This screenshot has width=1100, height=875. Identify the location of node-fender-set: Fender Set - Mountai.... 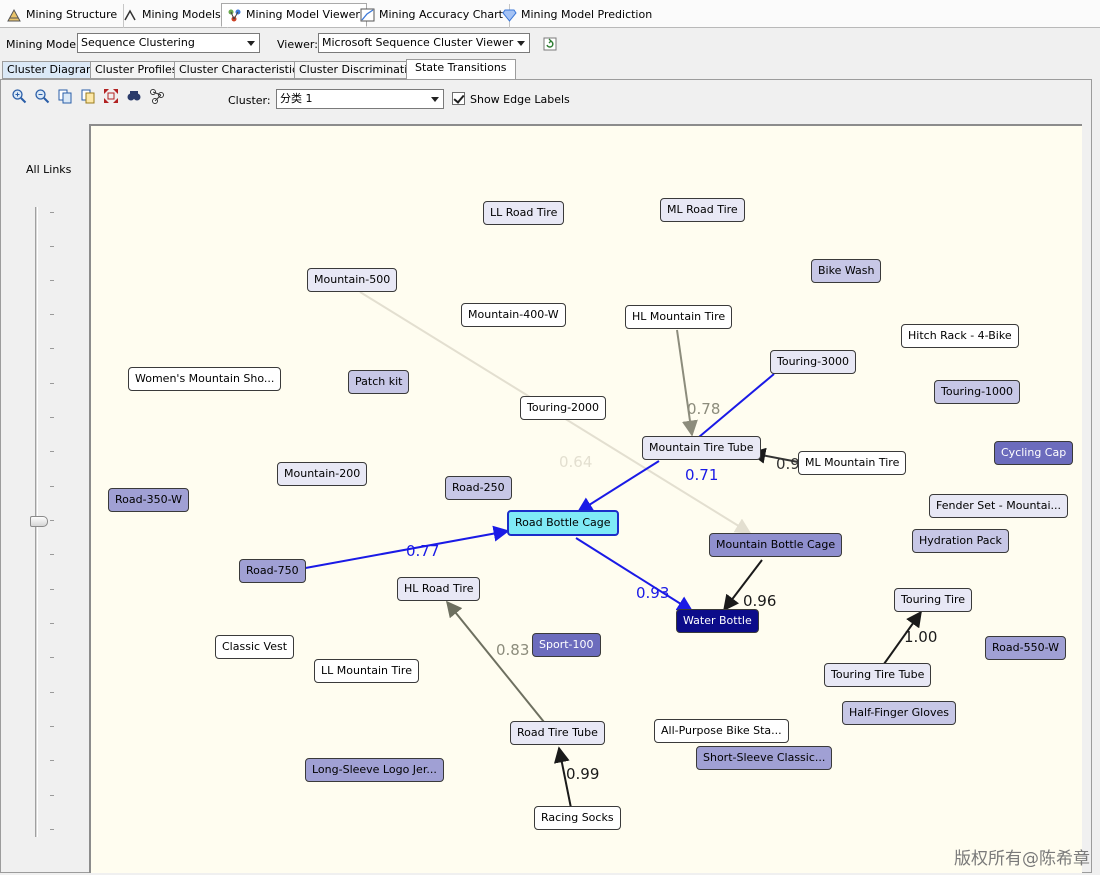
(999, 506).